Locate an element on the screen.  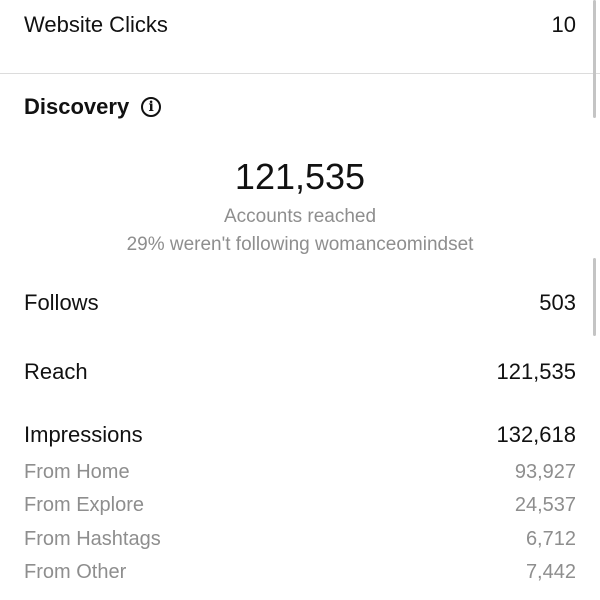
reach-row: Reach 121,535 is located at coordinates (300, 372).